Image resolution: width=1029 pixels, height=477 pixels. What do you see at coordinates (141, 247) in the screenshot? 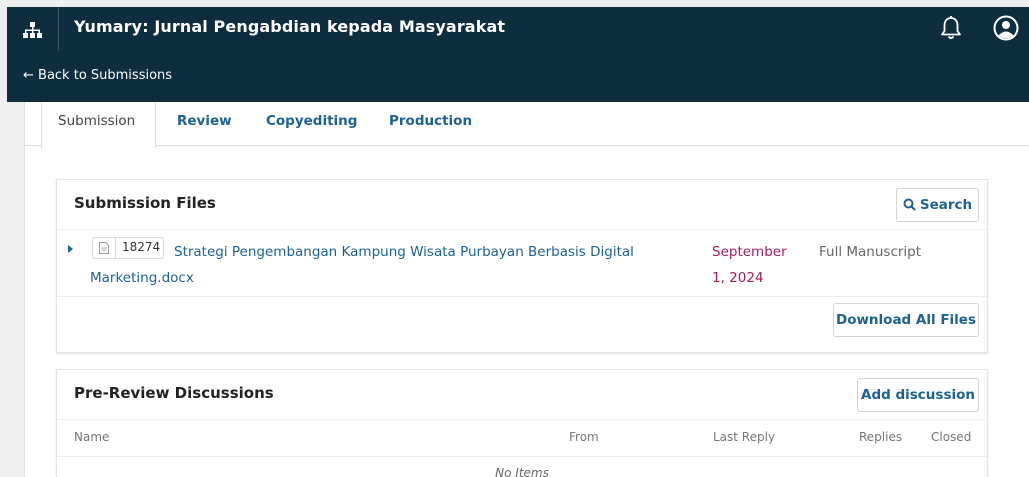
I see `file-id: 18274` at bounding box center [141, 247].